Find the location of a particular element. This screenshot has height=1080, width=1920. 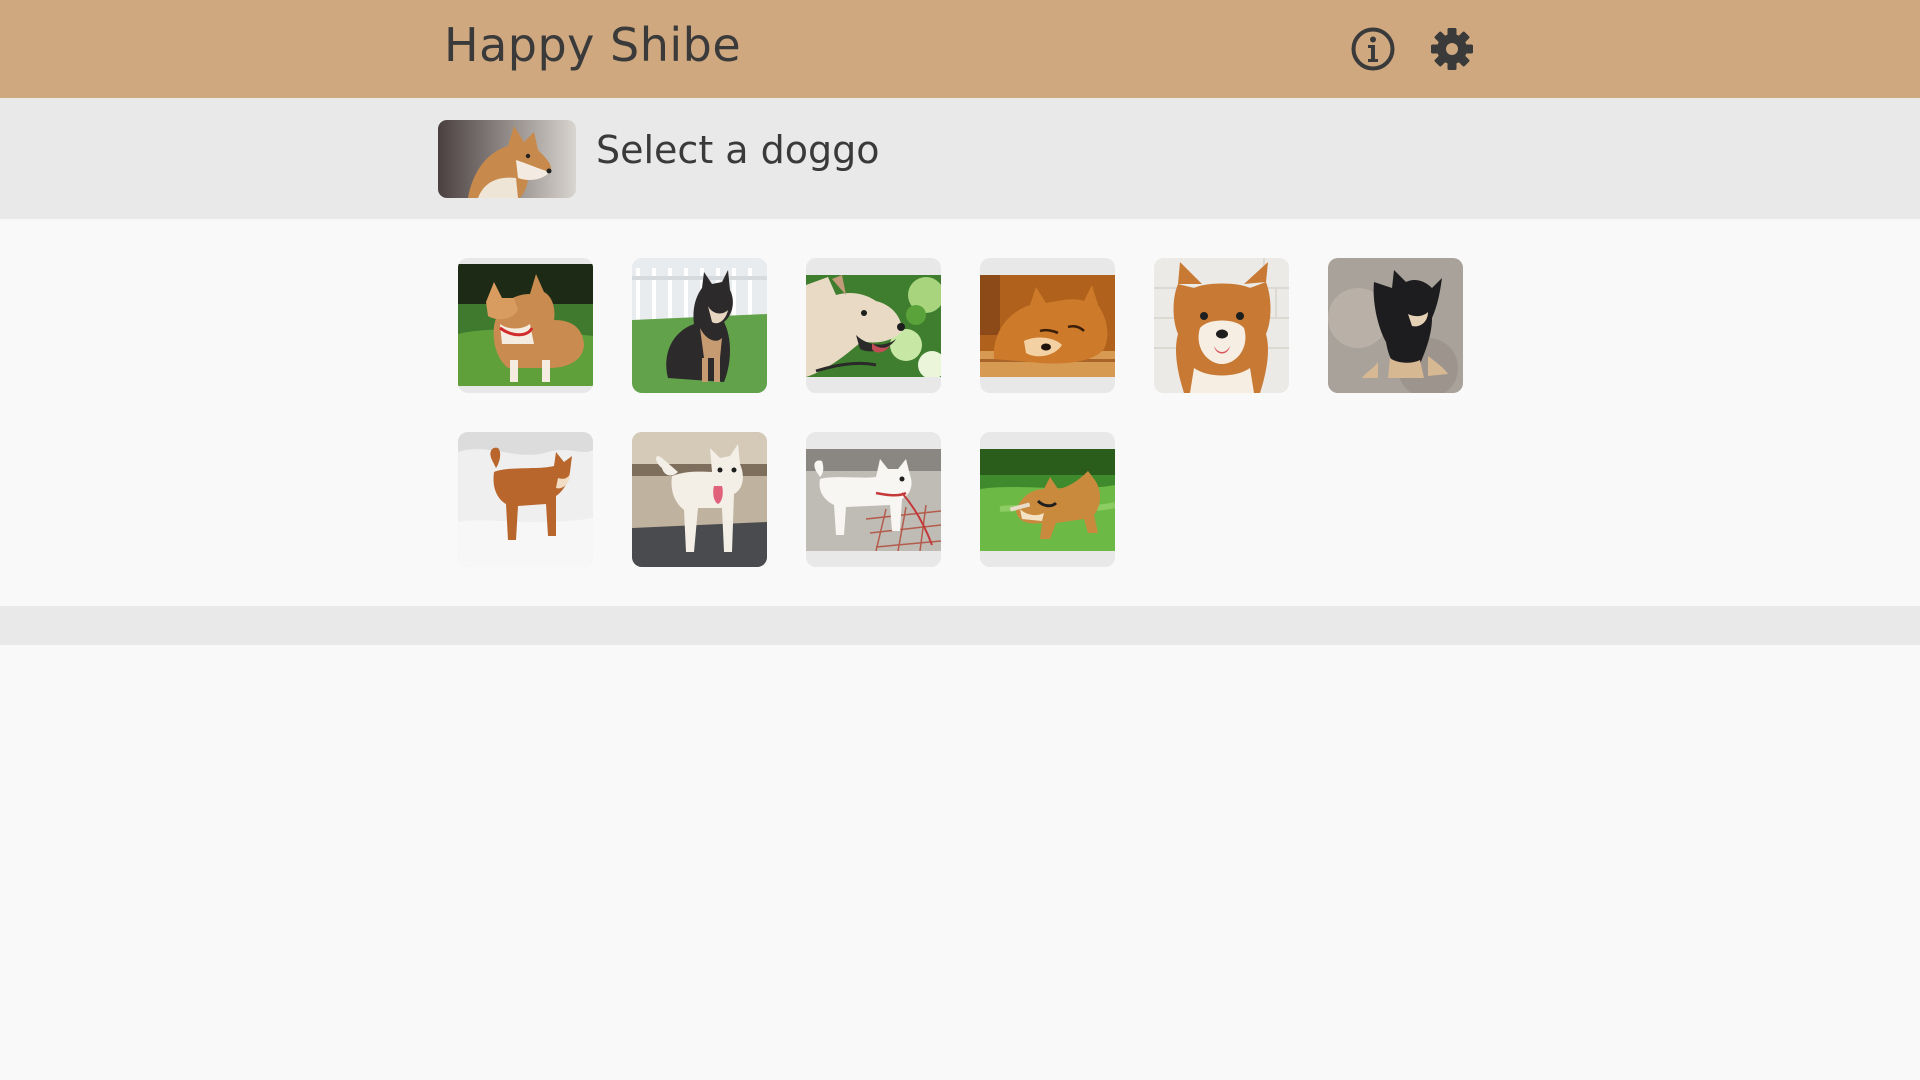

info-icon is located at coordinates (1373, 49).